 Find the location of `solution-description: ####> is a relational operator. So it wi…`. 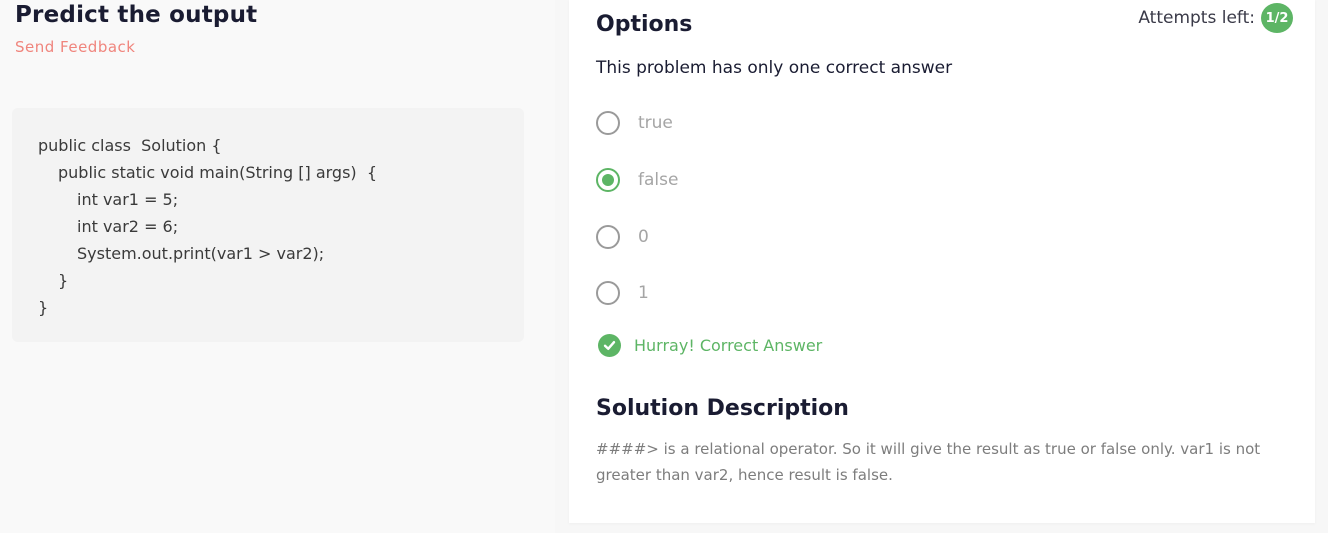

solution-description: ####> is a relational operator. So it wi… is located at coordinates (928, 462).